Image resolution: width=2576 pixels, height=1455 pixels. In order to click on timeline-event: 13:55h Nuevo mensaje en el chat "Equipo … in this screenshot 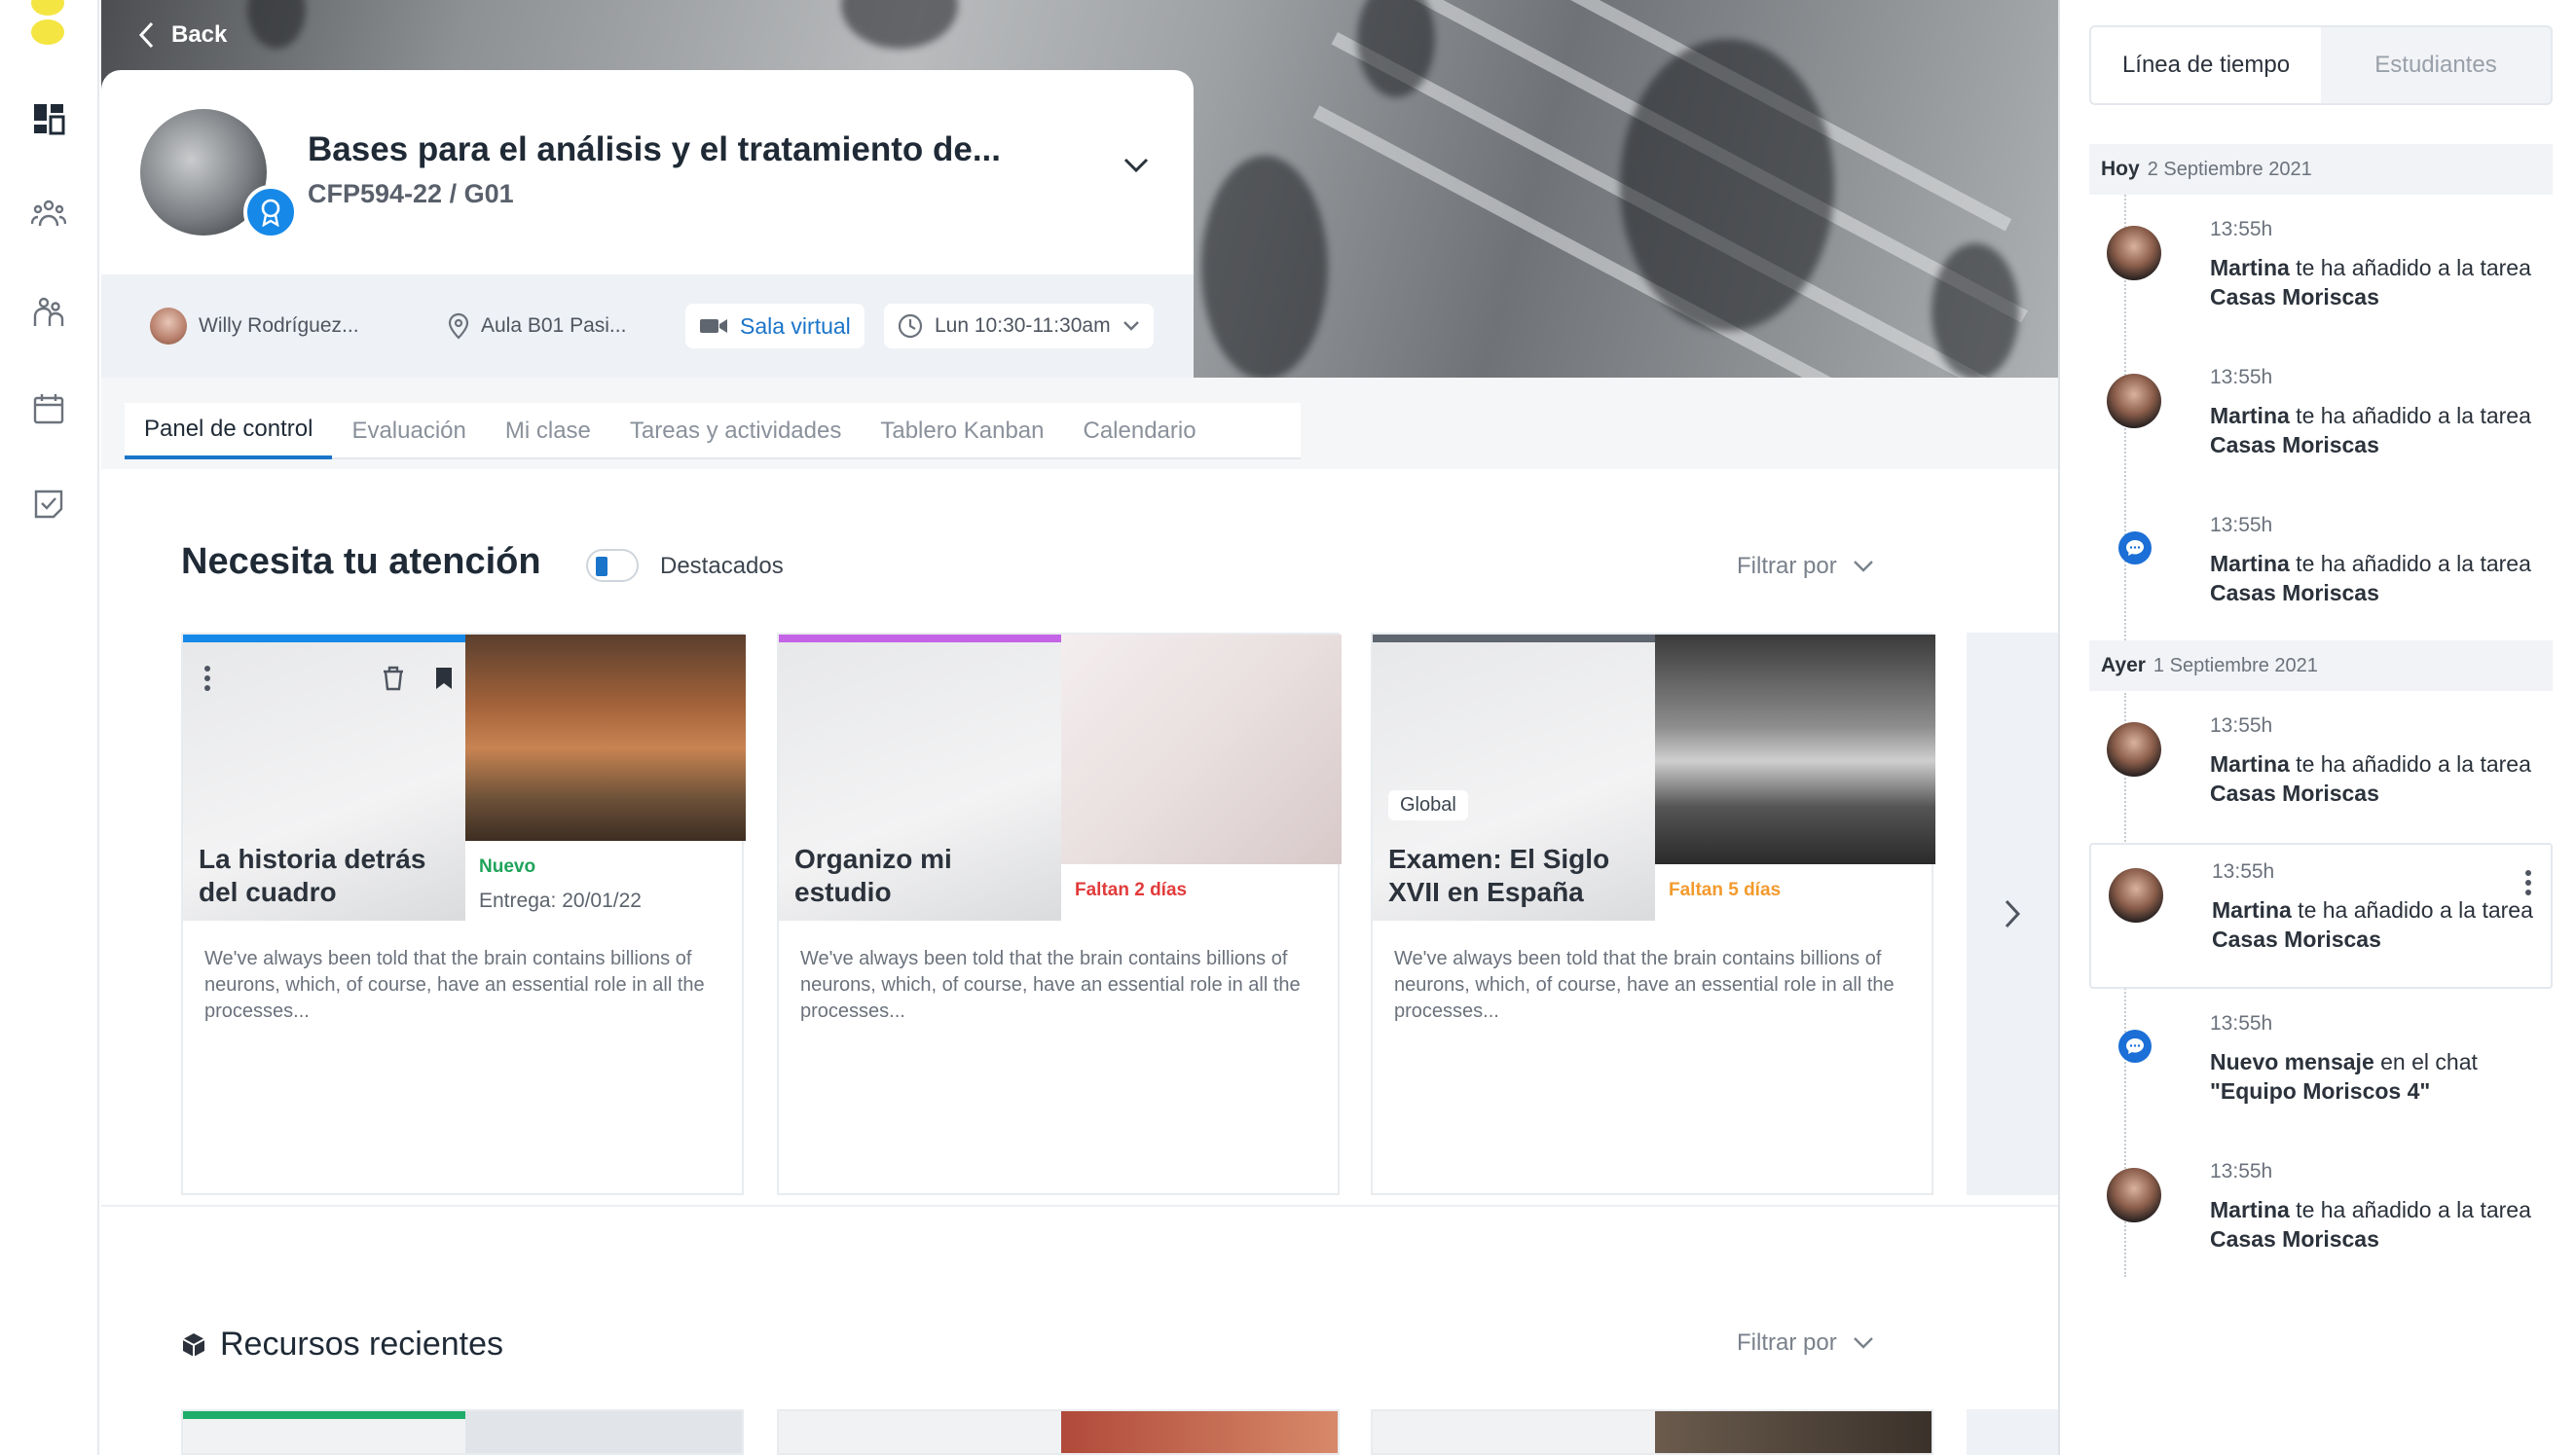, I will do `click(2321, 1068)`.